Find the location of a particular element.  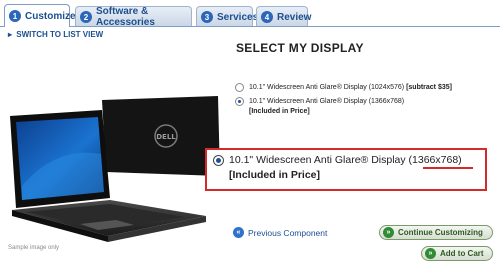

tab-divider is located at coordinates (250, 26).